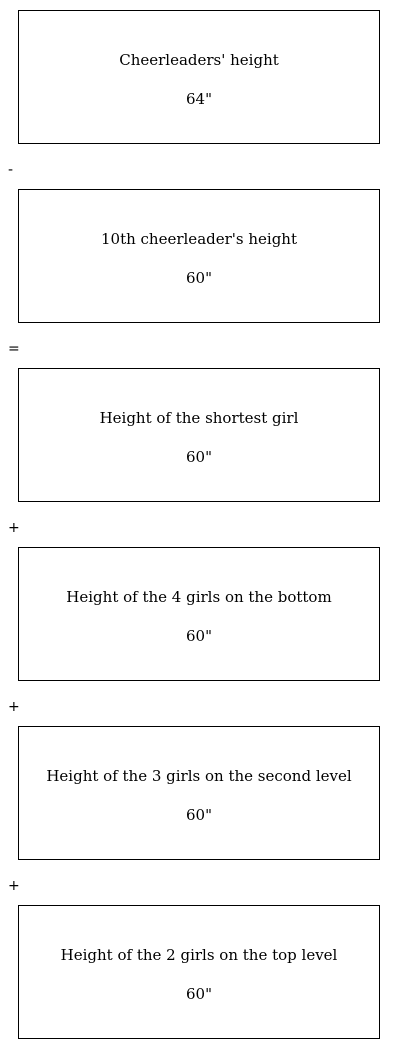 This screenshot has height=1051, width=400. Describe the element at coordinates (199, 435) in the screenshot. I see `shortest-girl-height-box: Height of the shortest girl 60"` at that location.